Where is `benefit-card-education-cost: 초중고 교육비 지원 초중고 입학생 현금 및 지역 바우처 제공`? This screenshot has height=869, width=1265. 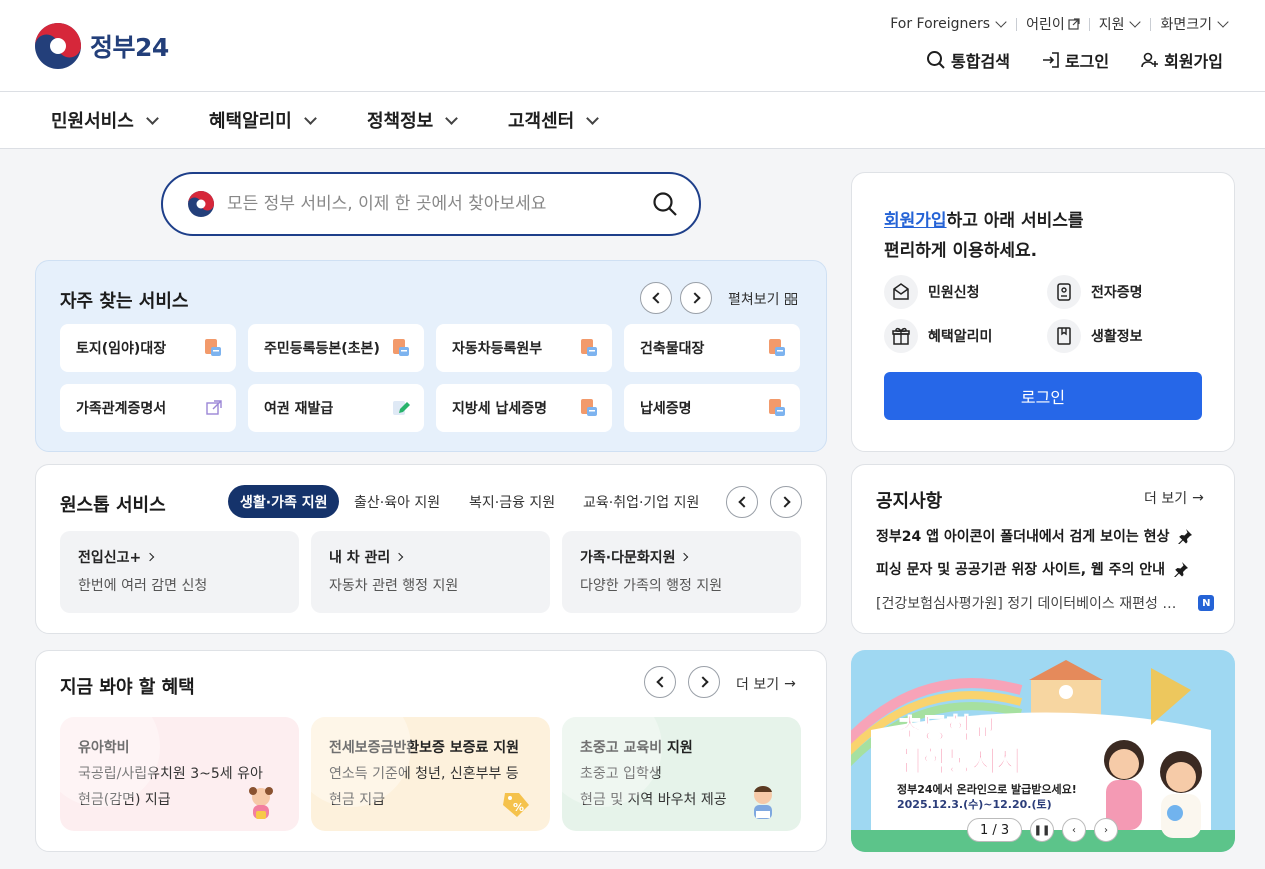 benefit-card-education-cost: 초중고 교육비 지원 초중고 입학생 현금 및 지역 바우처 제공 is located at coordinates (681, 774).